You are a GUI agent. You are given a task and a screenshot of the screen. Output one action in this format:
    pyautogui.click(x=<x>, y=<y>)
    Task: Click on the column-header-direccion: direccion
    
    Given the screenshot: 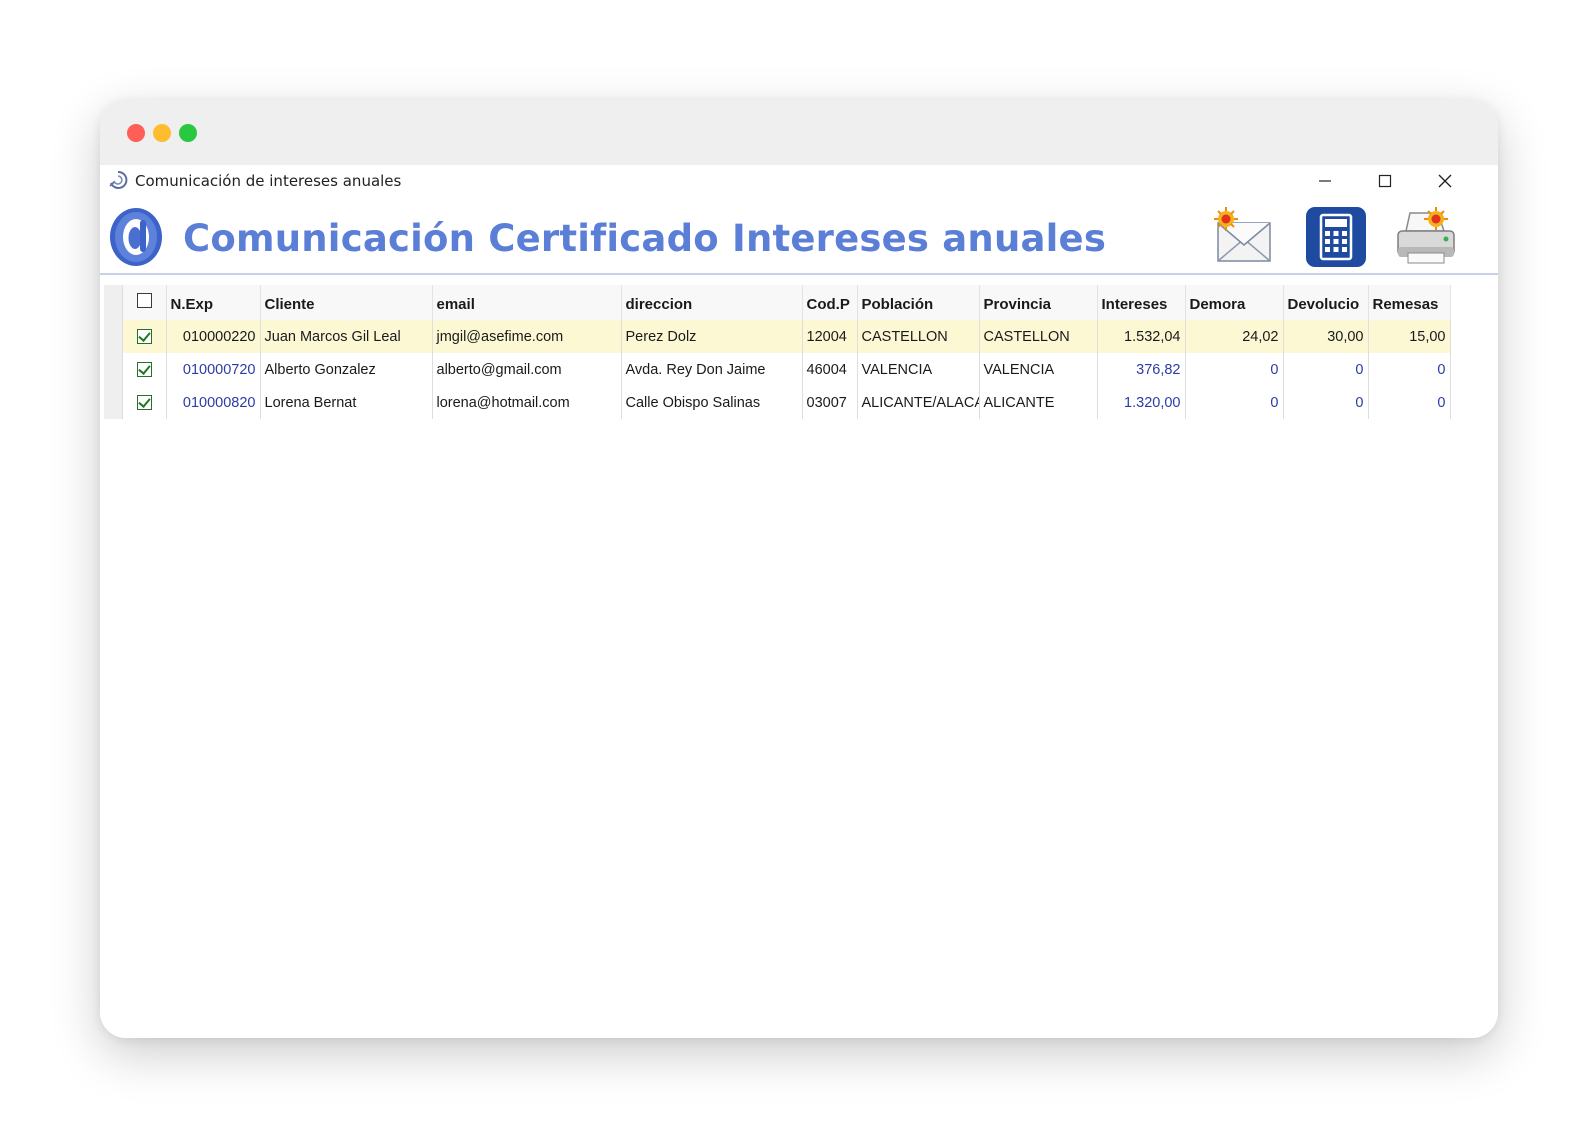 What is the action you would take?
    pyautogui.click(x=712, y=302)
    